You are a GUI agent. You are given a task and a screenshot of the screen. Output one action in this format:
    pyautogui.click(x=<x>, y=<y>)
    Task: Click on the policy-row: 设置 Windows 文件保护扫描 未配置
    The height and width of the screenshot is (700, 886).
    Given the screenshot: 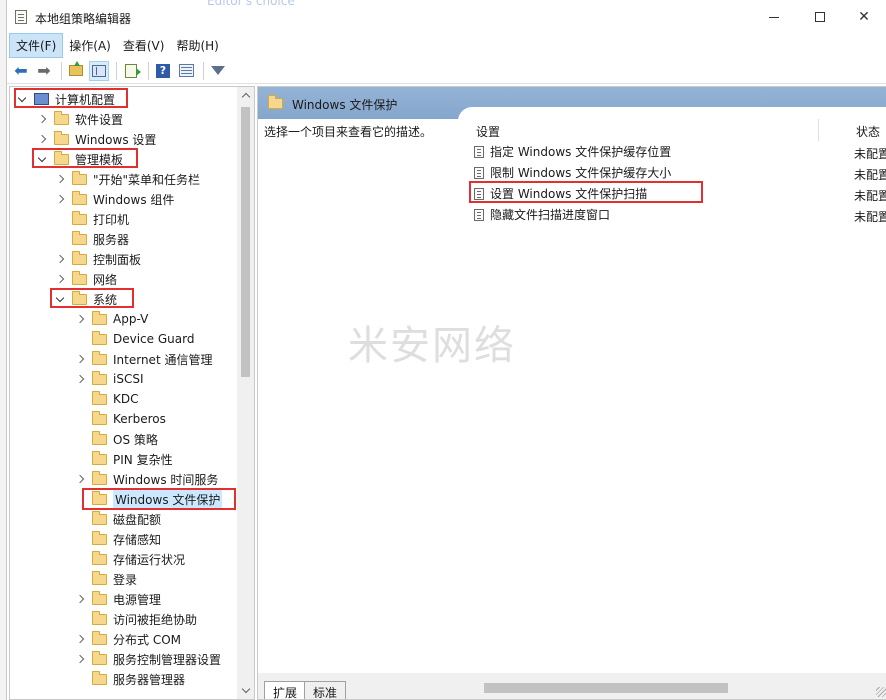 What is the action you would take?
    pyautogui.click(x=680, y=193)
    